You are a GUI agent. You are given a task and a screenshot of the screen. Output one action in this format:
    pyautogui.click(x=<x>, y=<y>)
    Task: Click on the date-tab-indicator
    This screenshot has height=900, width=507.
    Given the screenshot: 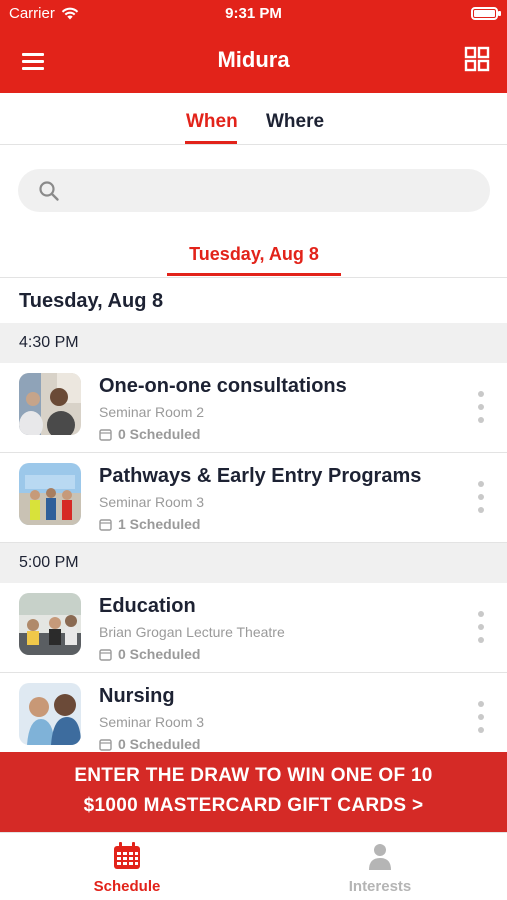 What is the action you would take?
    pyautogui.click(x=254, y=274)
    